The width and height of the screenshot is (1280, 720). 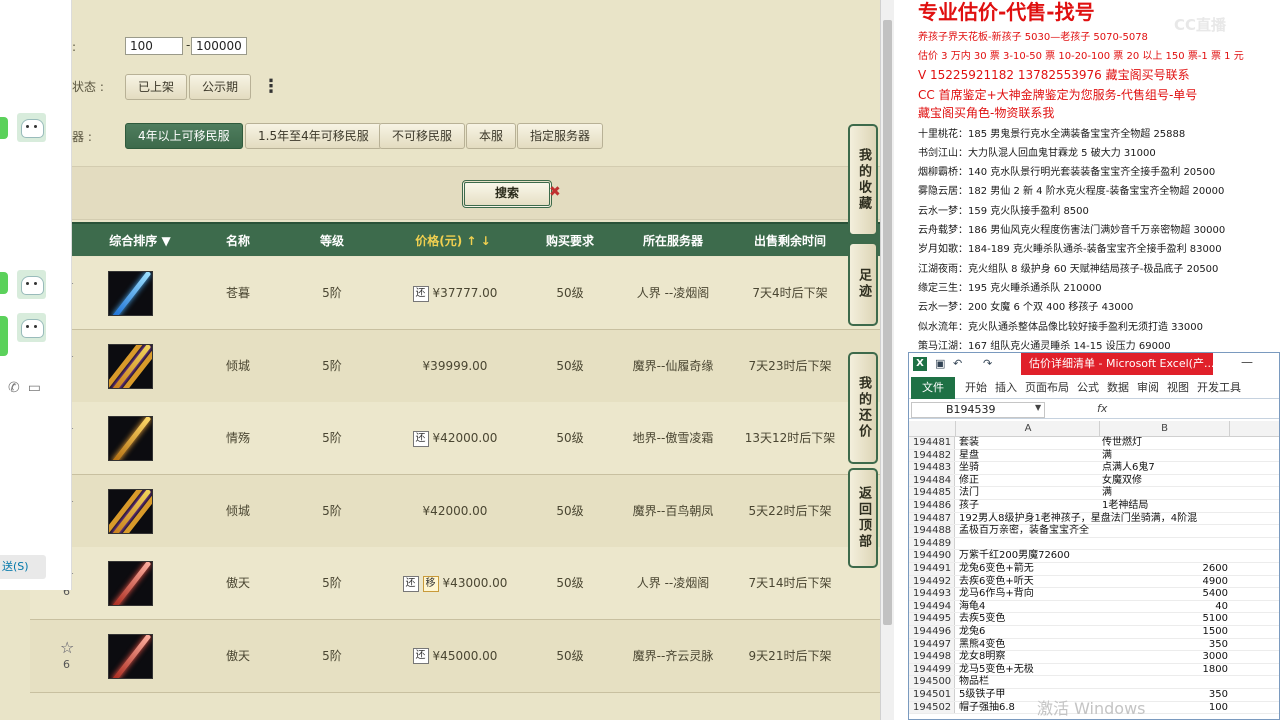 I want to click on cell-a: 海龟4, so click(x=1028, y=607).